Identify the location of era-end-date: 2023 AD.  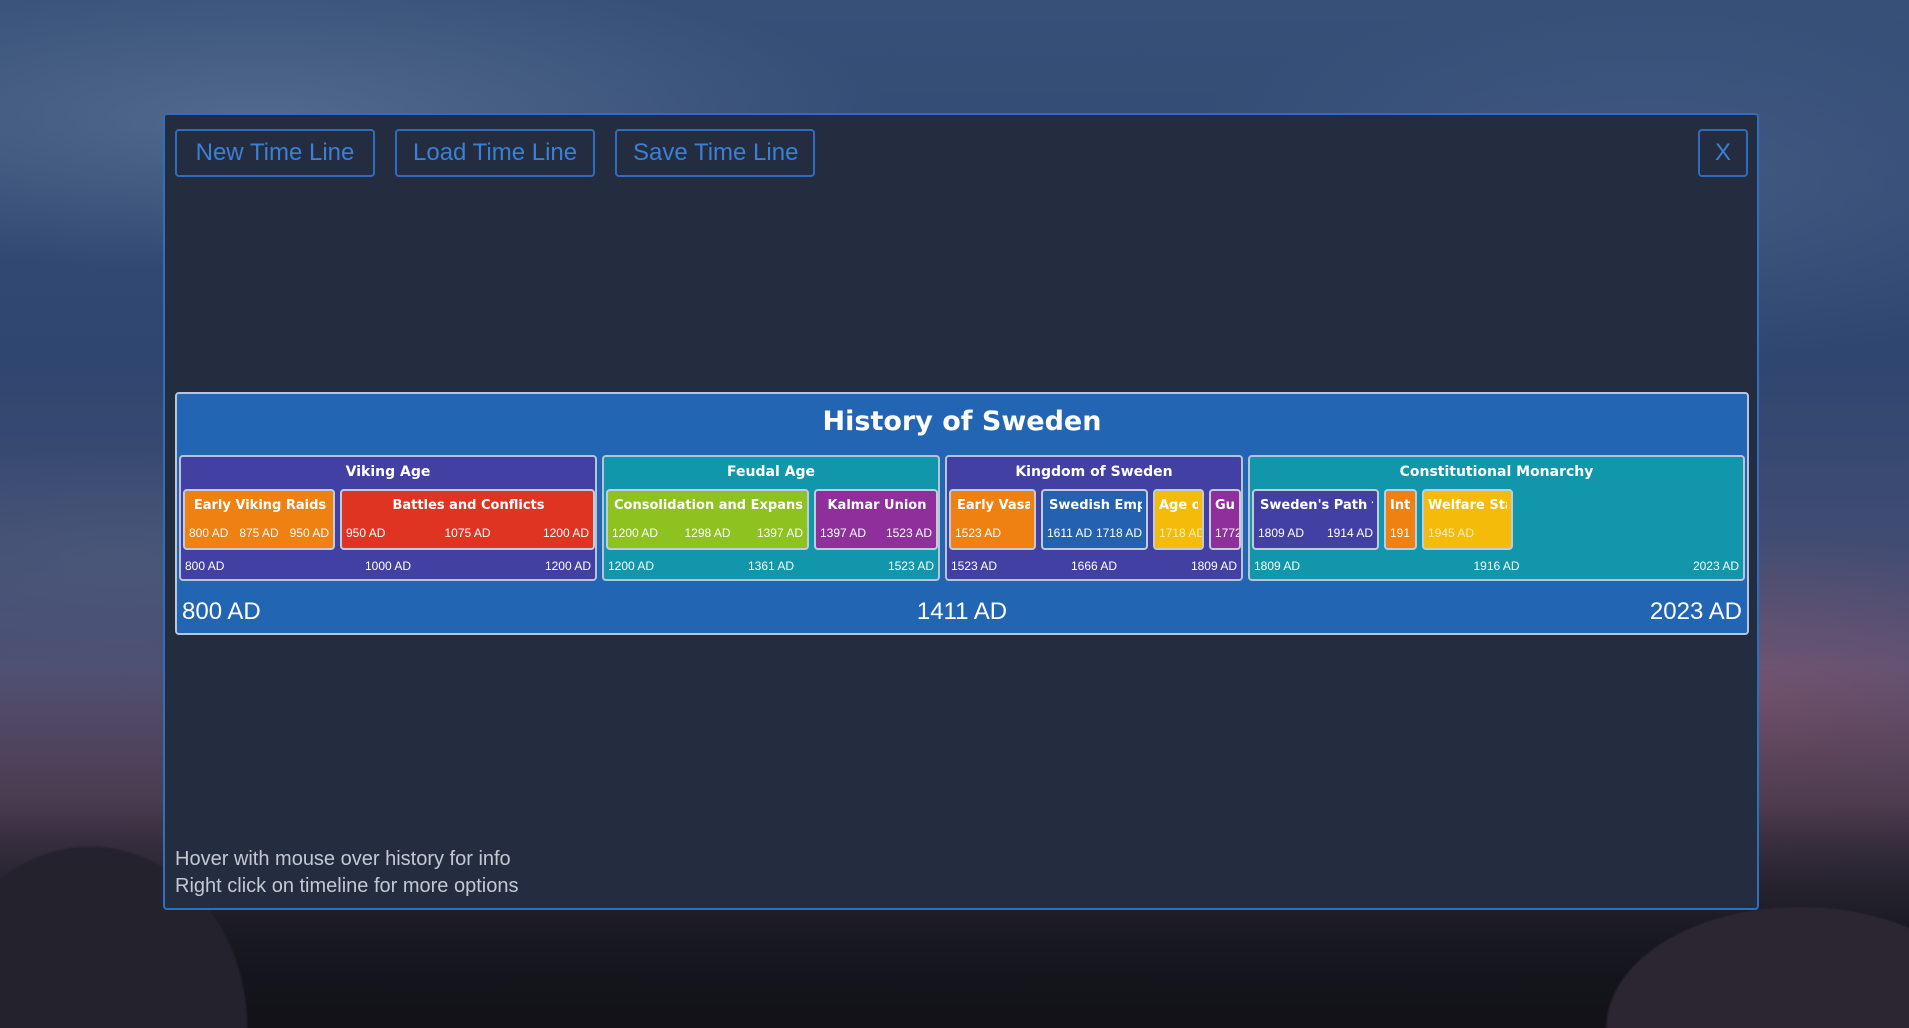
(1715, 566).